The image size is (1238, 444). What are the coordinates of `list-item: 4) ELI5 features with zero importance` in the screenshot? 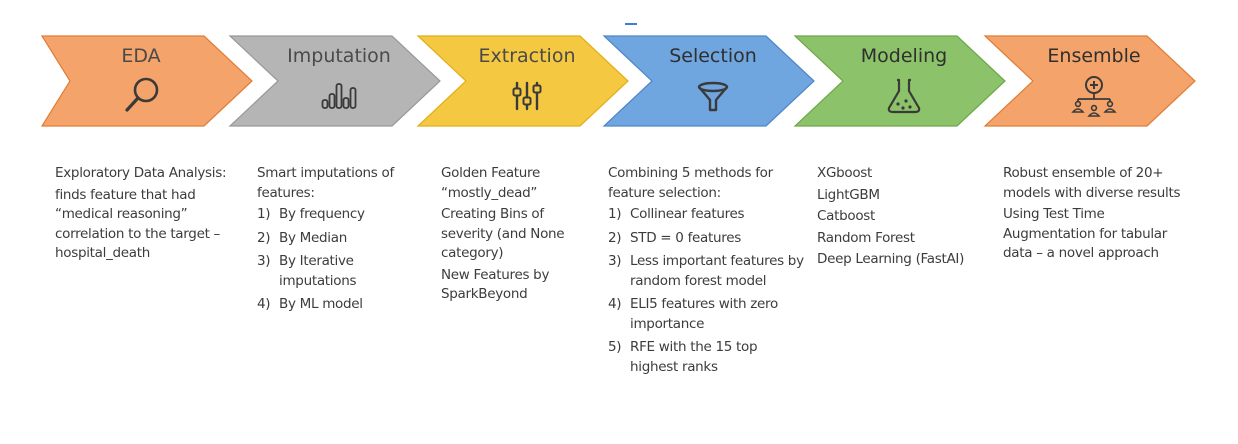 It's located at (708, 314).